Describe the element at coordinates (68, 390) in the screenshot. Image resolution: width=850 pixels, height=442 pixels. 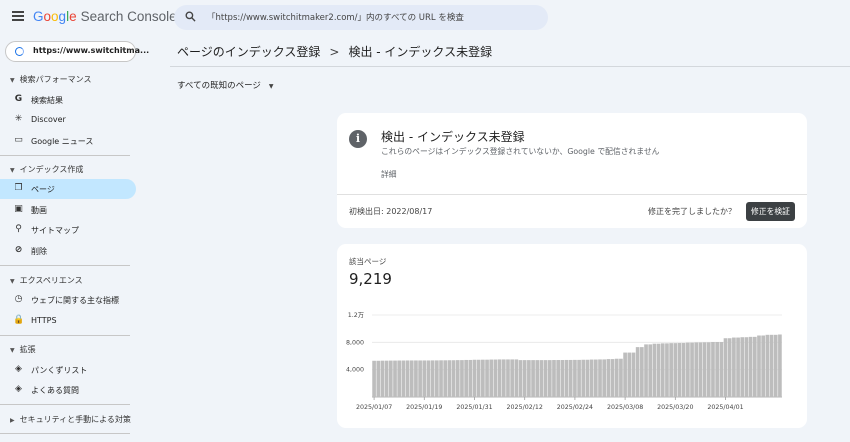
I see `sidebar-item-faq: ◈ よくある質問` at that location.